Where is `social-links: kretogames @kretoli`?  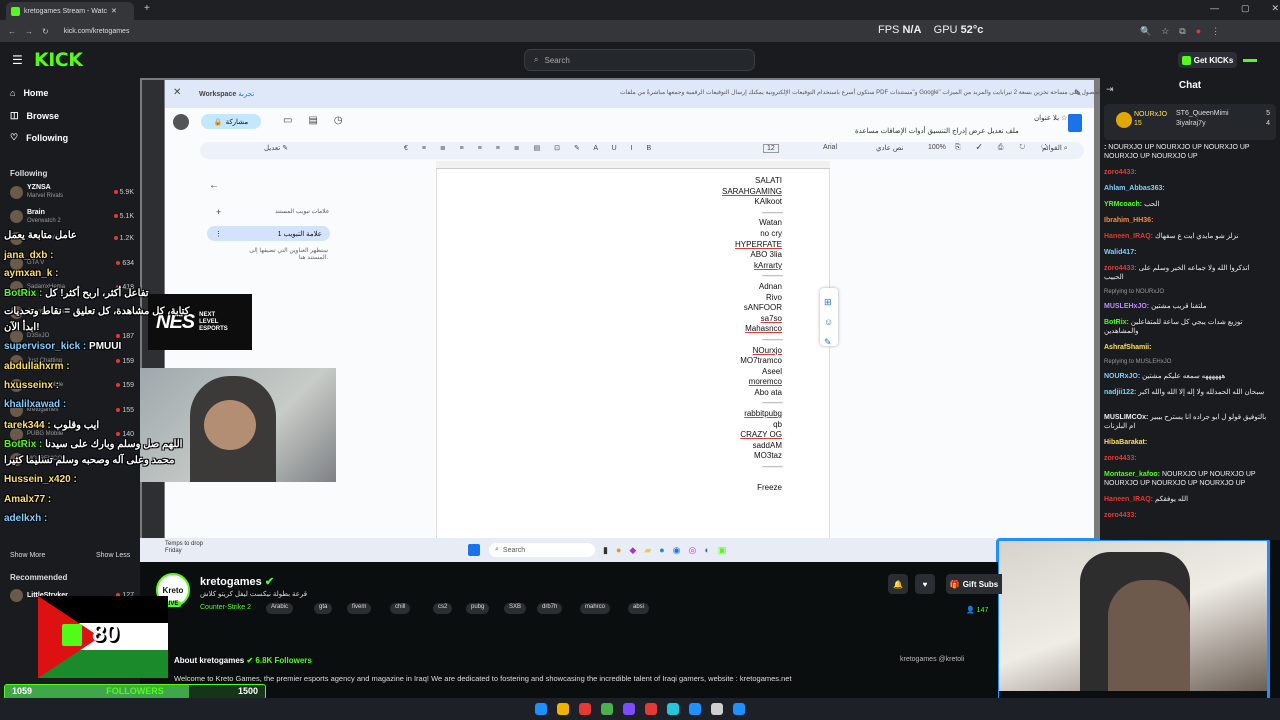
social-links: kretogames @kretoli is located at coordinates (932, 659).